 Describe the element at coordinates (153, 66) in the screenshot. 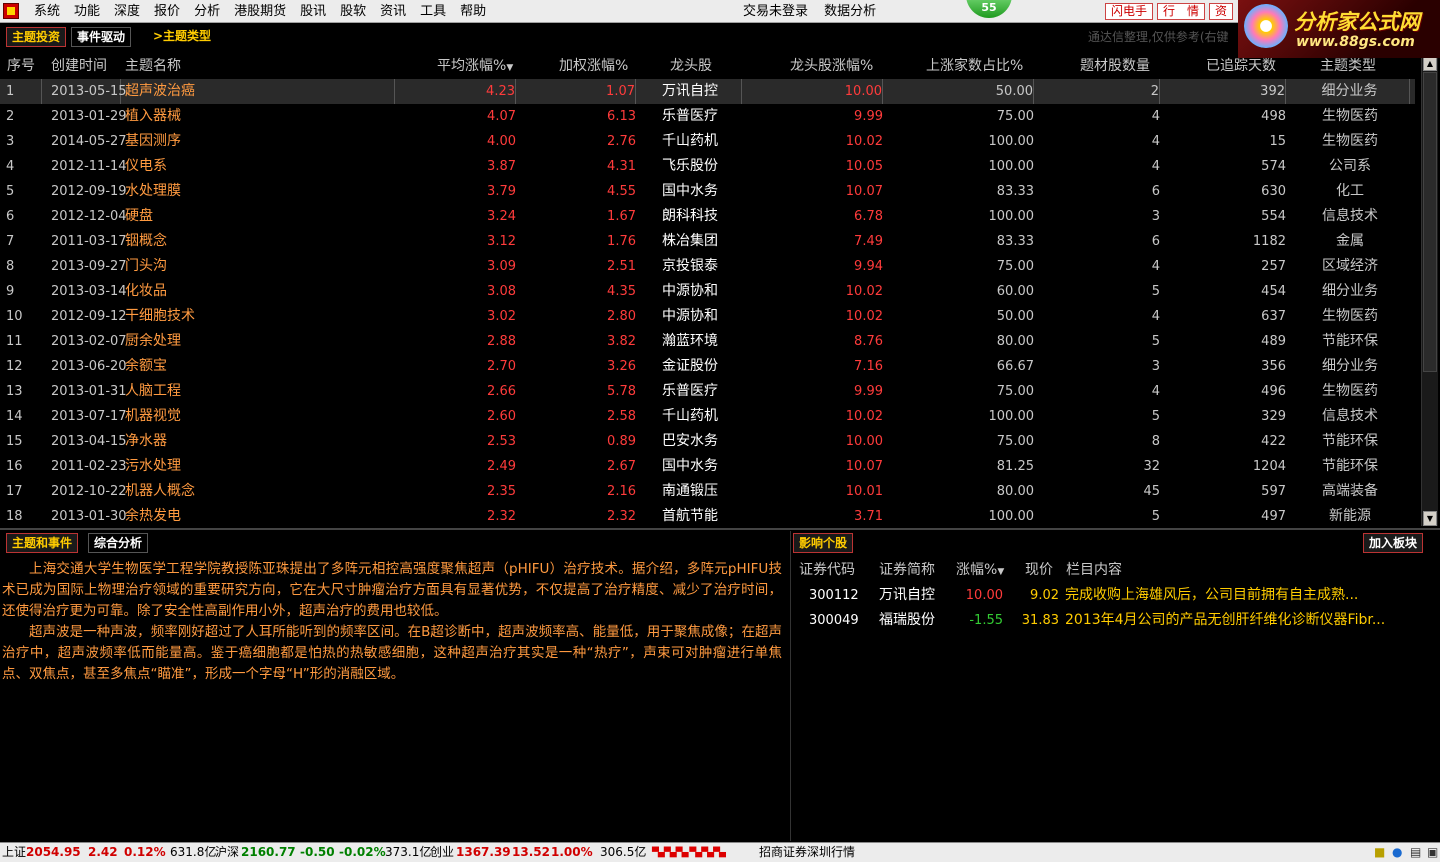

I see `col-header-name: 主题名称` at that location.